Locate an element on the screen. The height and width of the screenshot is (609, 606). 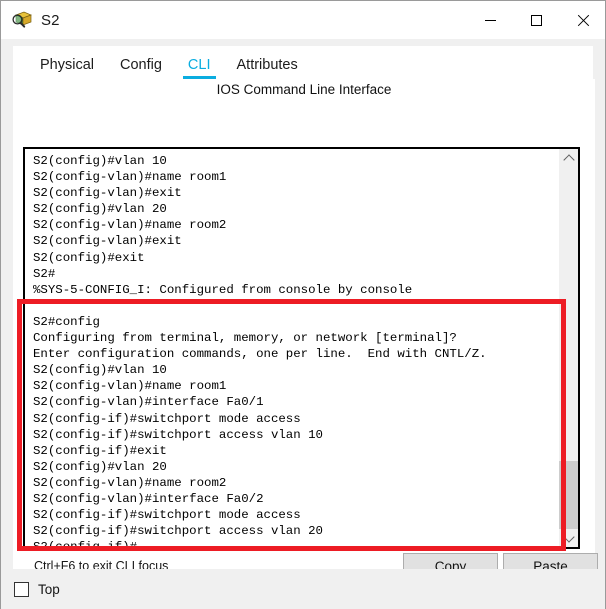
close-button is located at coordinates (582, 20).